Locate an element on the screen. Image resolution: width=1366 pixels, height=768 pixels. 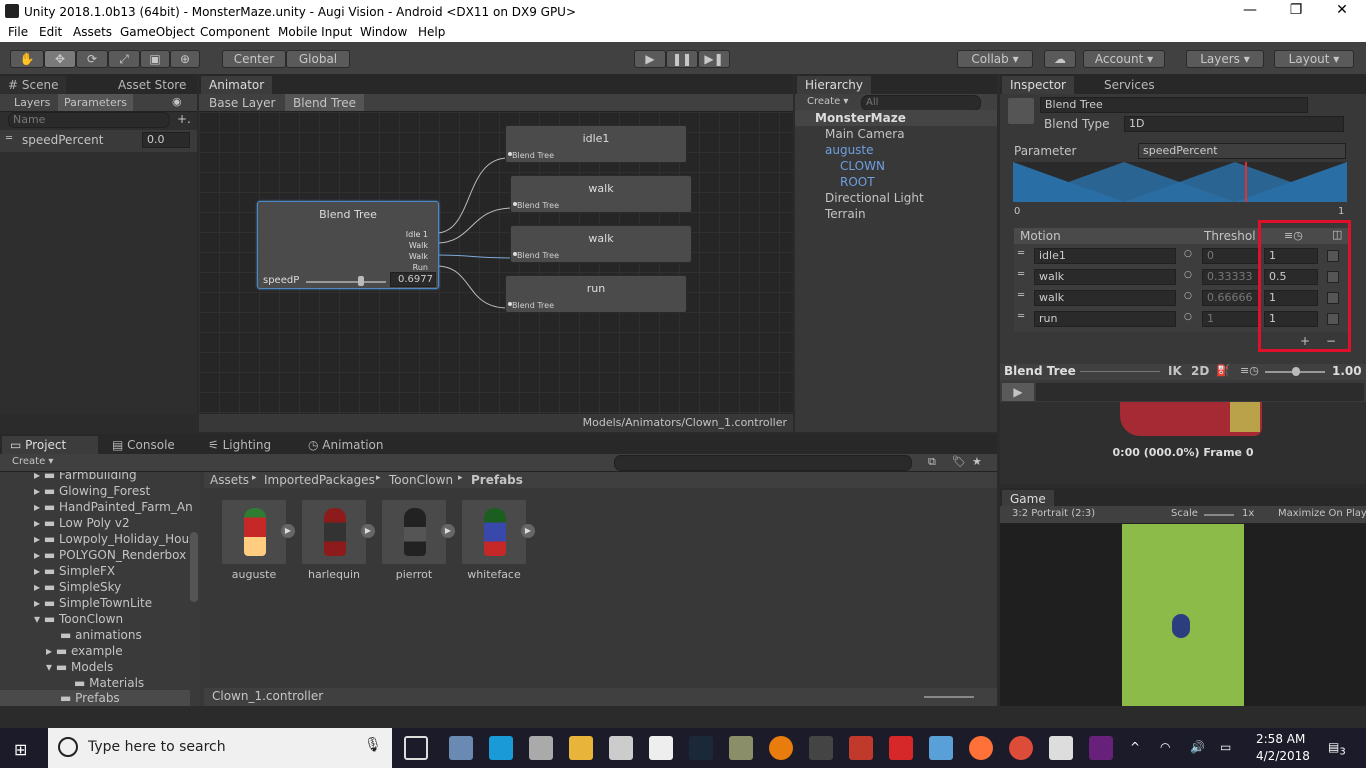
rotate-tool-button: ⟳ is located at coordinates (92, 59).